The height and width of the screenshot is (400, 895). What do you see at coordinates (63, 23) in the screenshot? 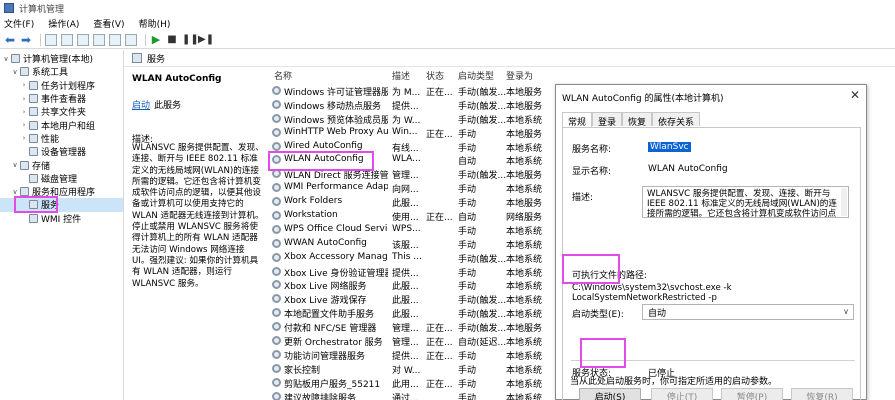
I see `menu-action: 操作(A)` at bounding box center [63, 23].